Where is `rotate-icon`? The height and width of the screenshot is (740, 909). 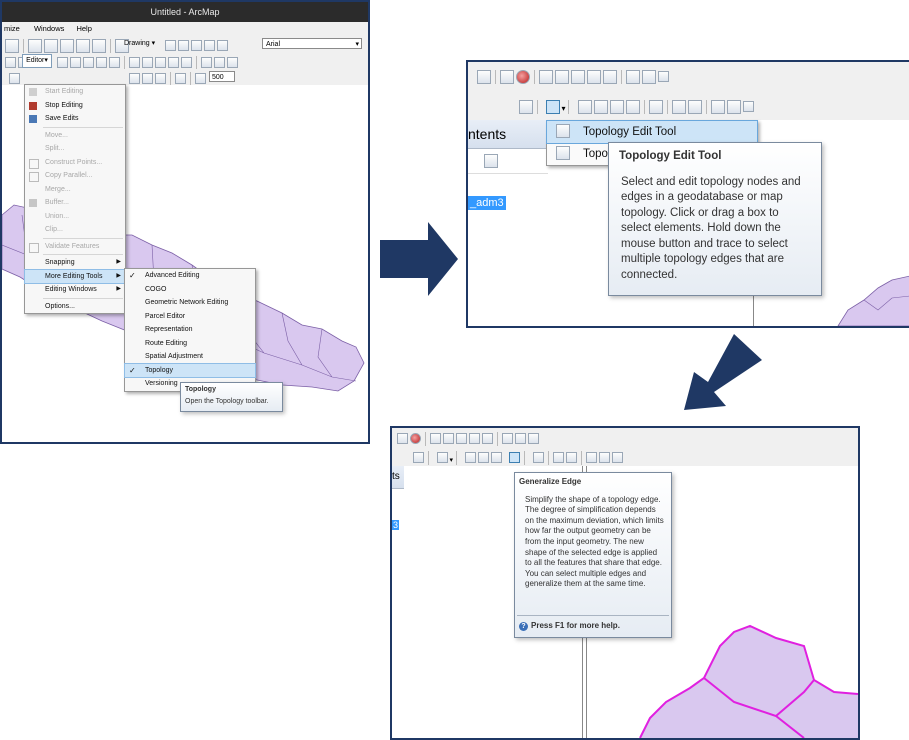 rotate-icon is located at coordinates (183, 46).